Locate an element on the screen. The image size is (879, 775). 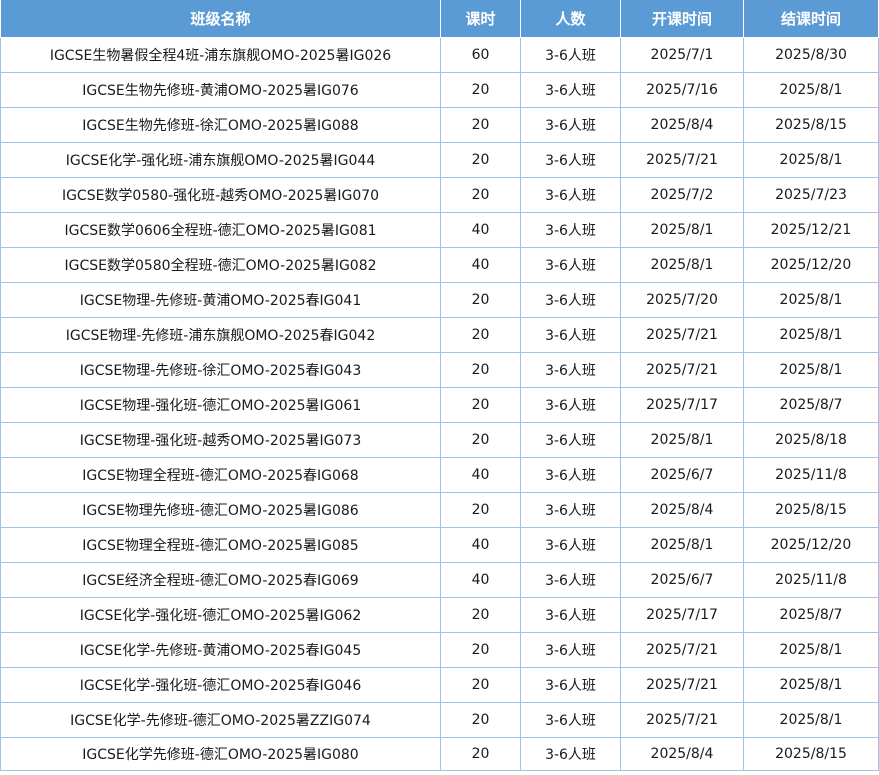
cell-class-name: IGCSE物理全程班-德汇OMO-2025暑IG085 is located at coordinates (220, 545).